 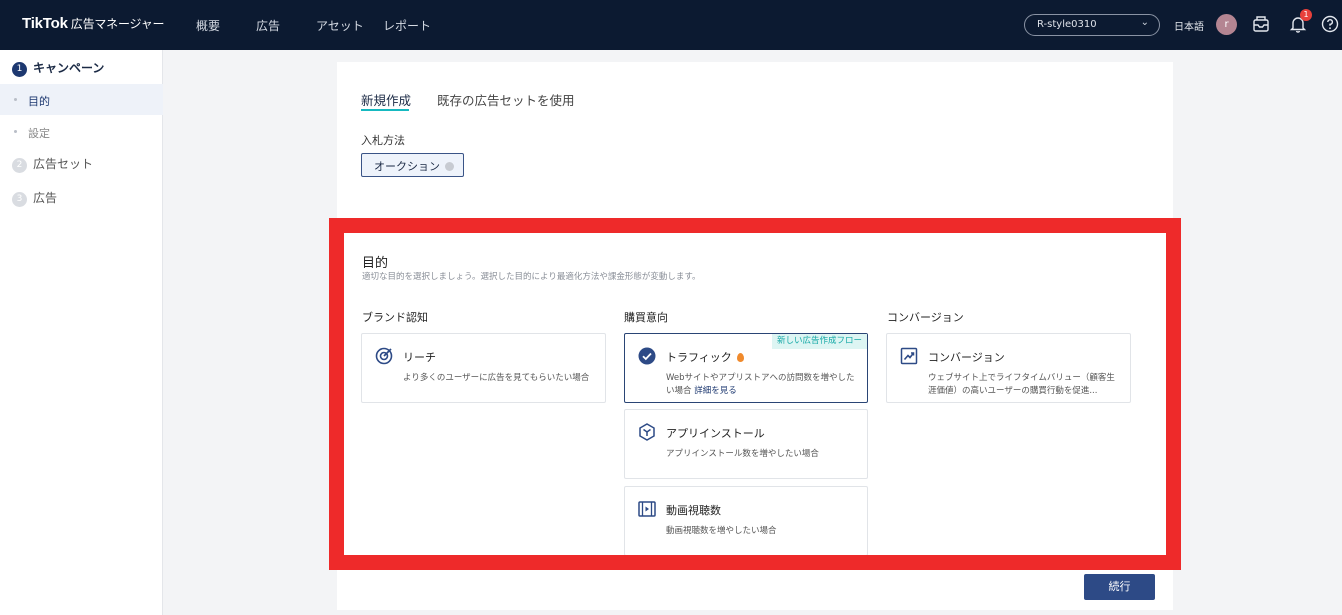 I want to click on column-brand-awareness: ブランド認知, so click(x=395, y=317).